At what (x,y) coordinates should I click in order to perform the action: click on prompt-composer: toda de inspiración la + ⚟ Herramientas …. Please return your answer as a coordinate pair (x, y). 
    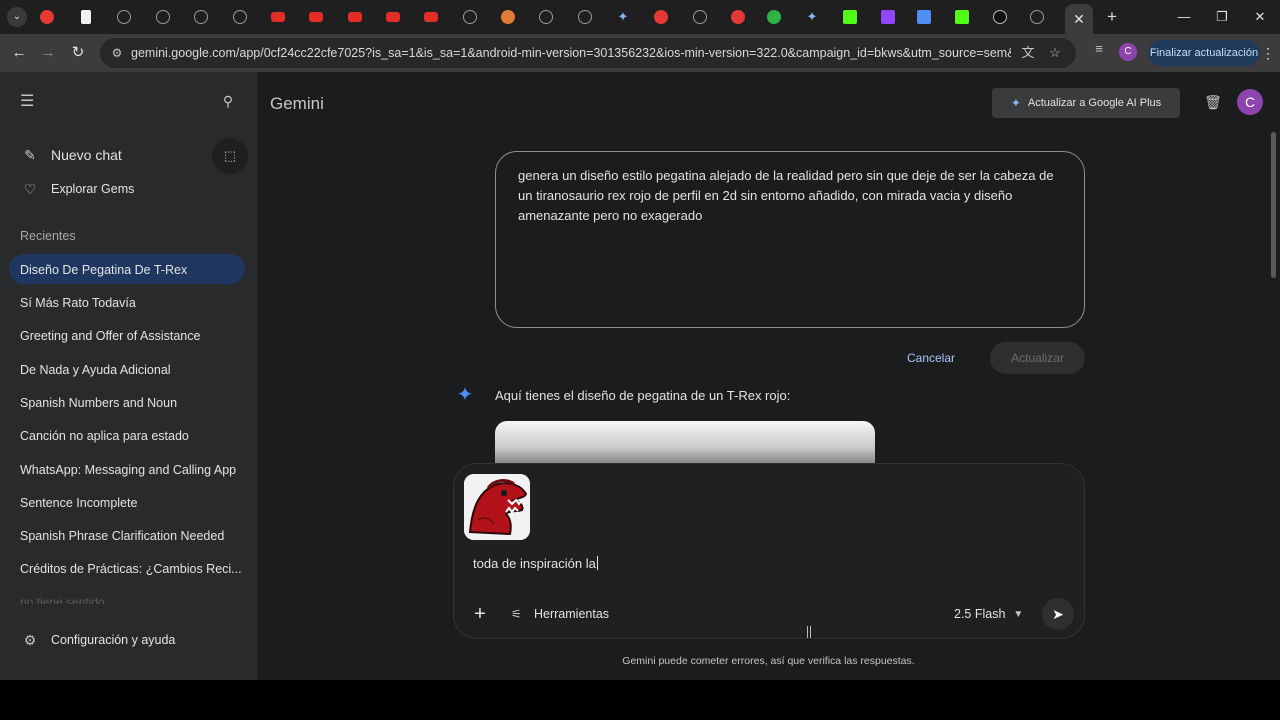
    Looking at the image, I should click on (769, 551).